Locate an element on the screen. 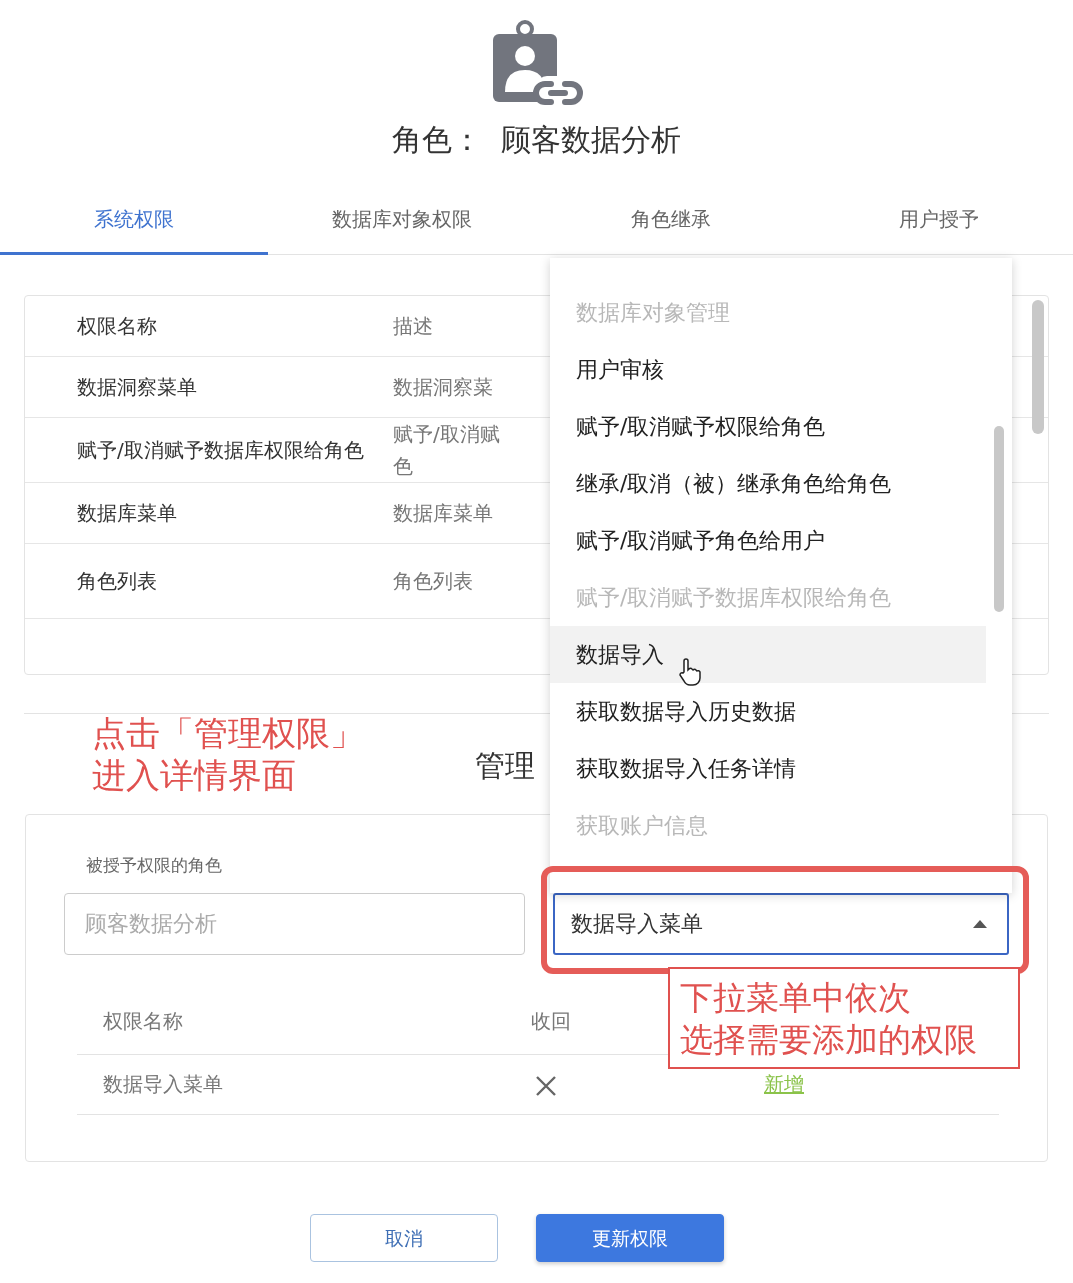 This screenshot has height=1283, width=1073. table-cell: 数据导入菜单 is located at coordinates (163, 1084).